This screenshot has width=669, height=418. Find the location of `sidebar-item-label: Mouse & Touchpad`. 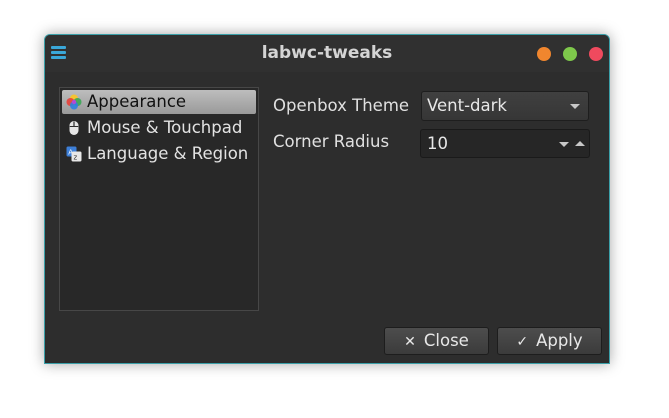

sidebar-item-label: Mouse & Touchpad is located at coordinates (165, 127).